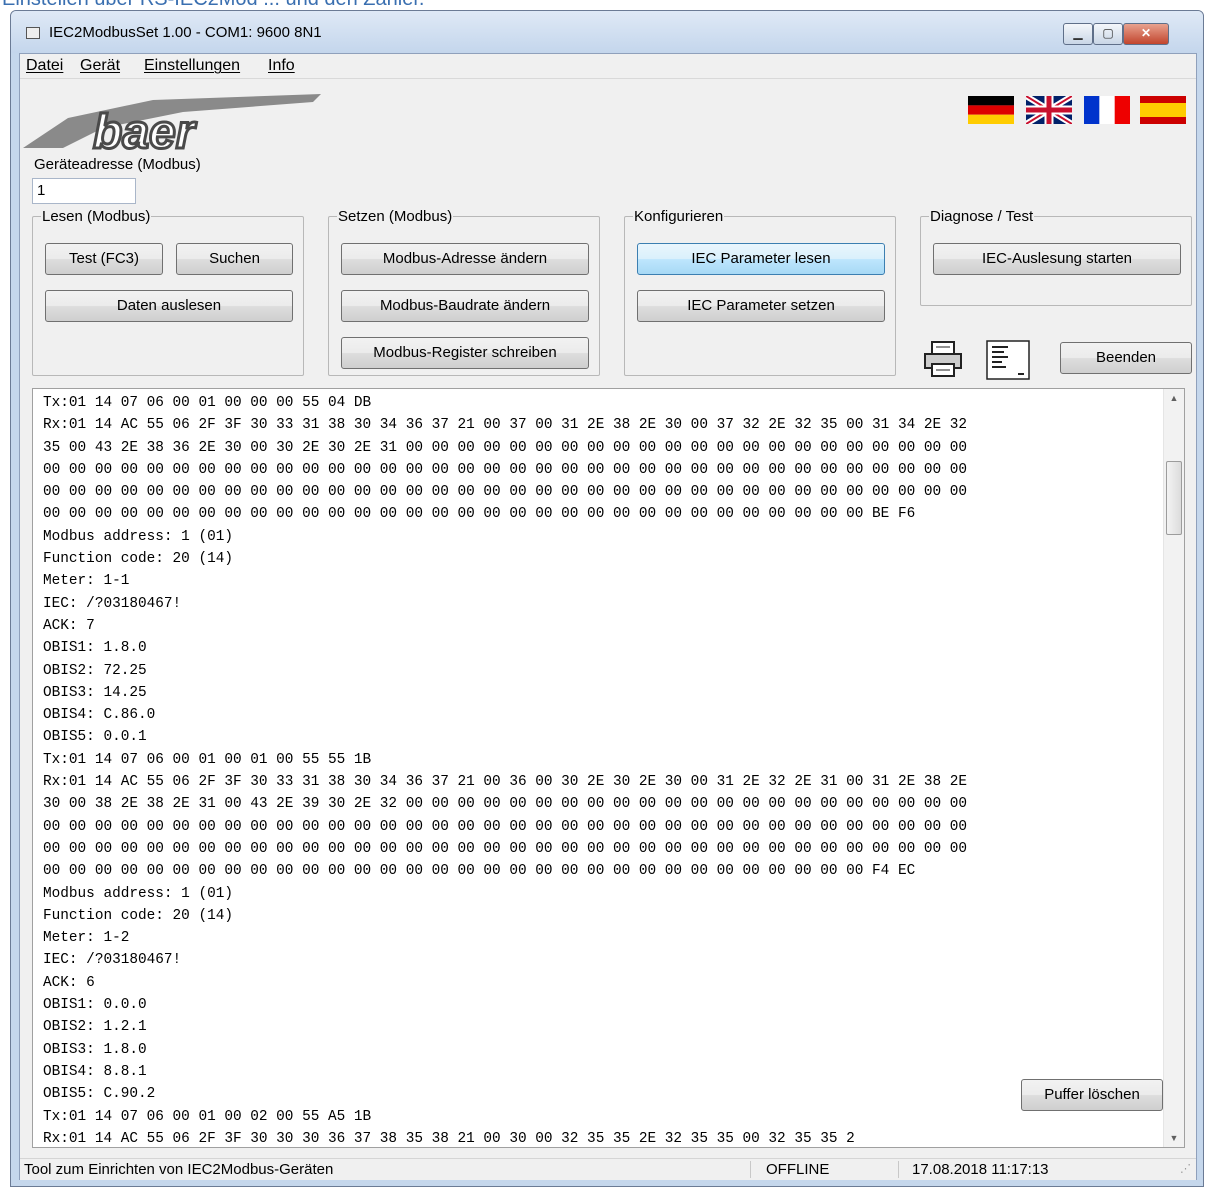 The image size is (1210, 1187). I want to click on test-fc3-button: Test (FC3), so click(104, 259).